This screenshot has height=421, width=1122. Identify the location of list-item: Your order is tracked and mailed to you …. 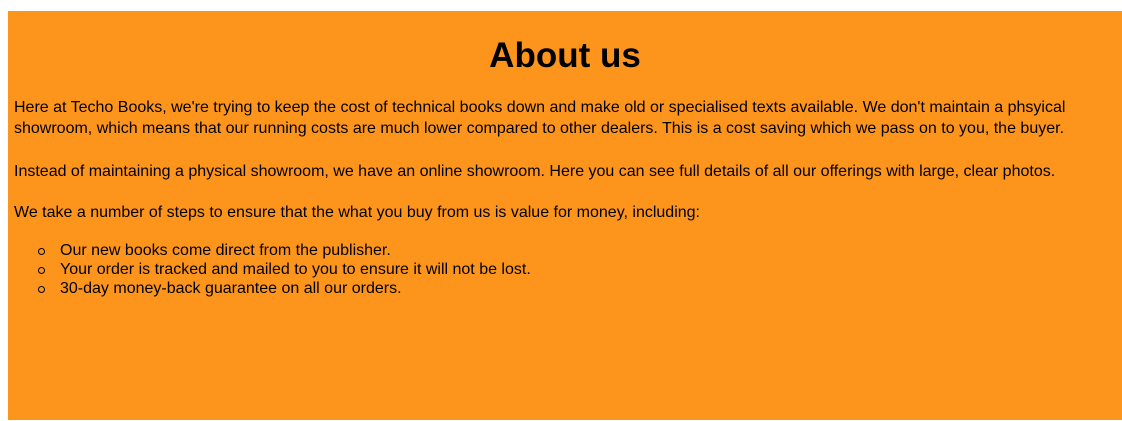
(577, 269).